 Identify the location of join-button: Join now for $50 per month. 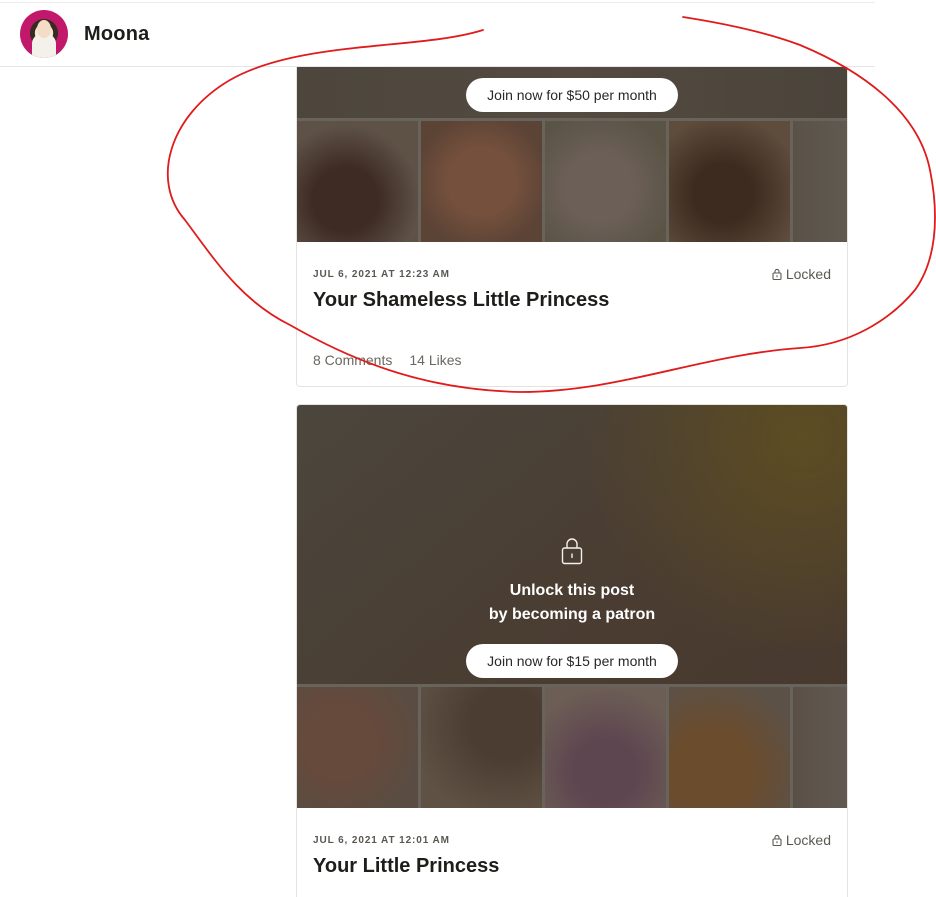
(572, 95).